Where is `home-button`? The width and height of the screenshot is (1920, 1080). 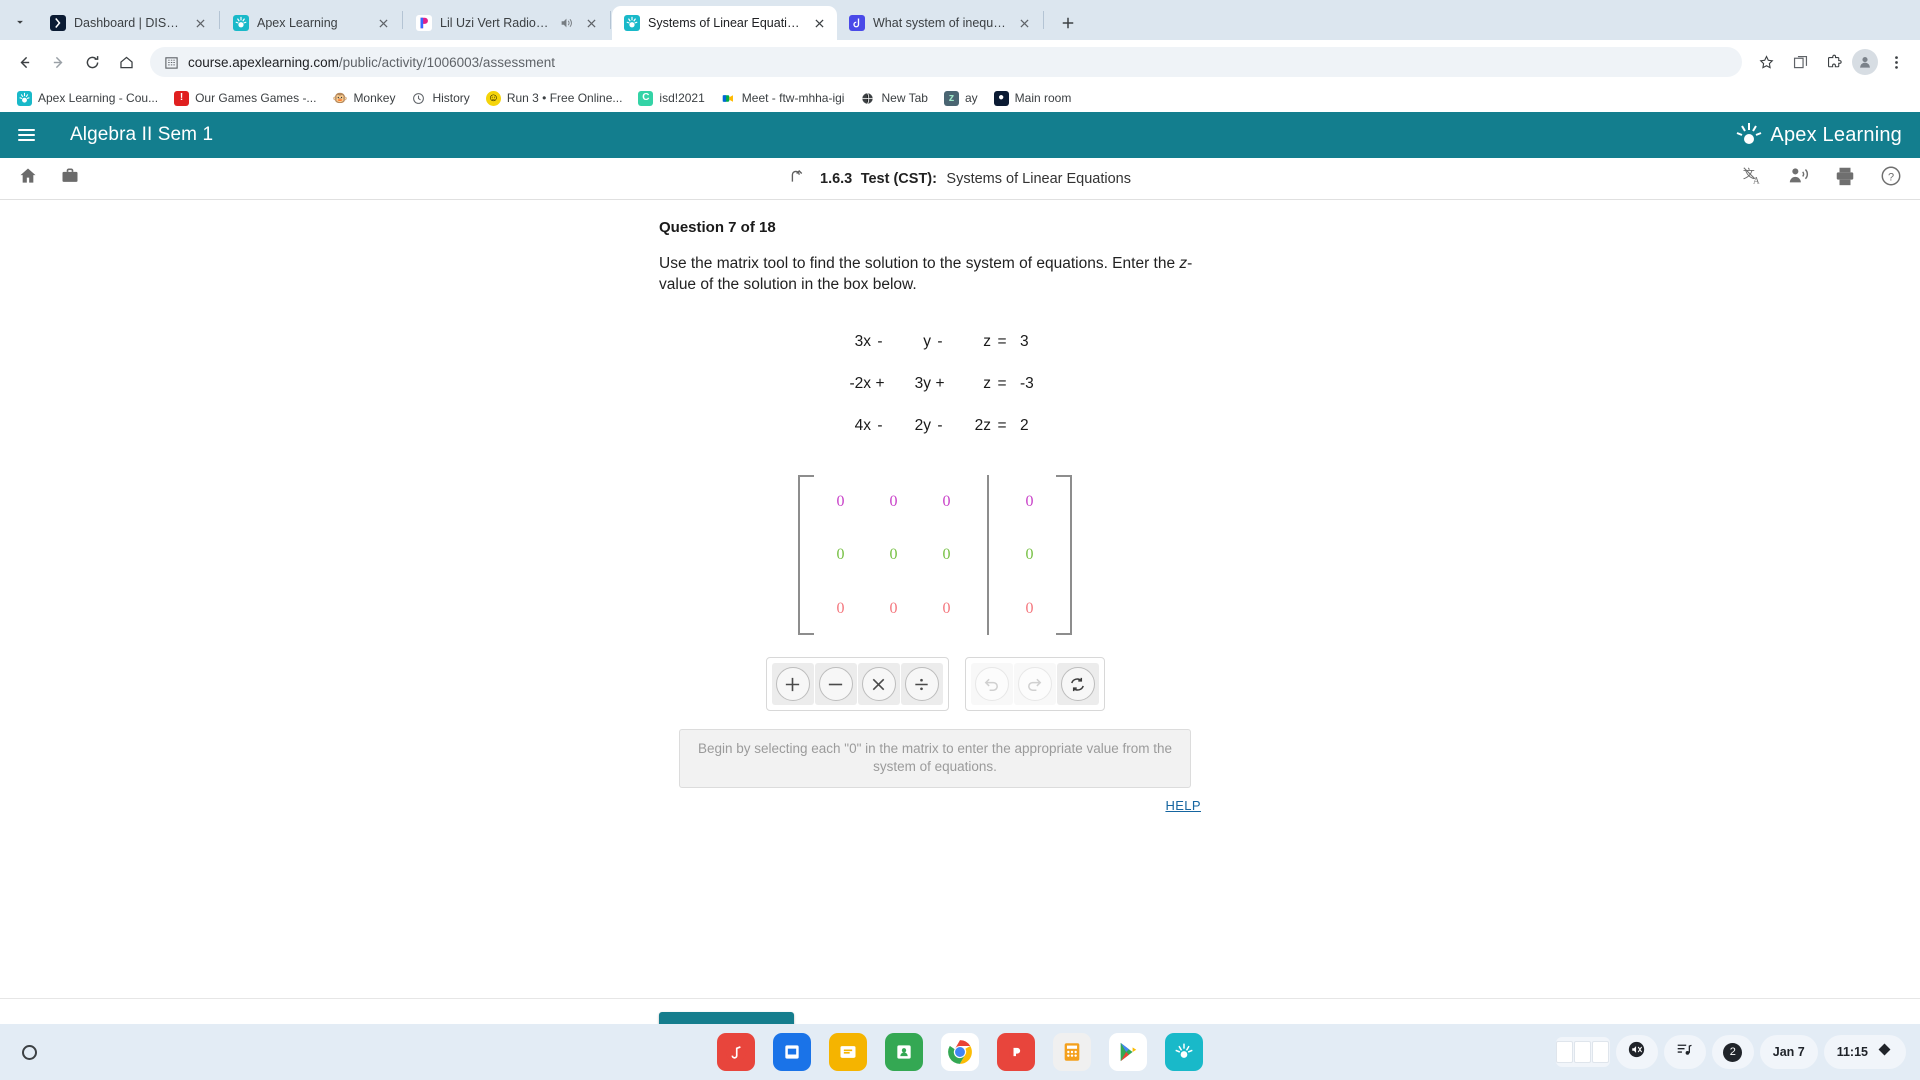 home-button is located at coordinates (126, 62).